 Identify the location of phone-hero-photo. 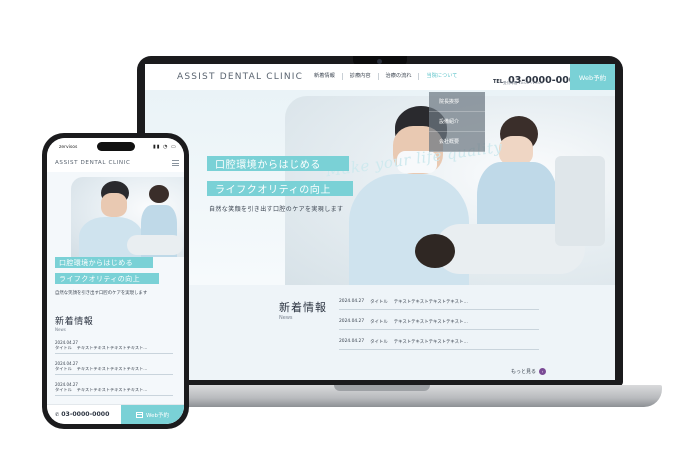
(127, 217).